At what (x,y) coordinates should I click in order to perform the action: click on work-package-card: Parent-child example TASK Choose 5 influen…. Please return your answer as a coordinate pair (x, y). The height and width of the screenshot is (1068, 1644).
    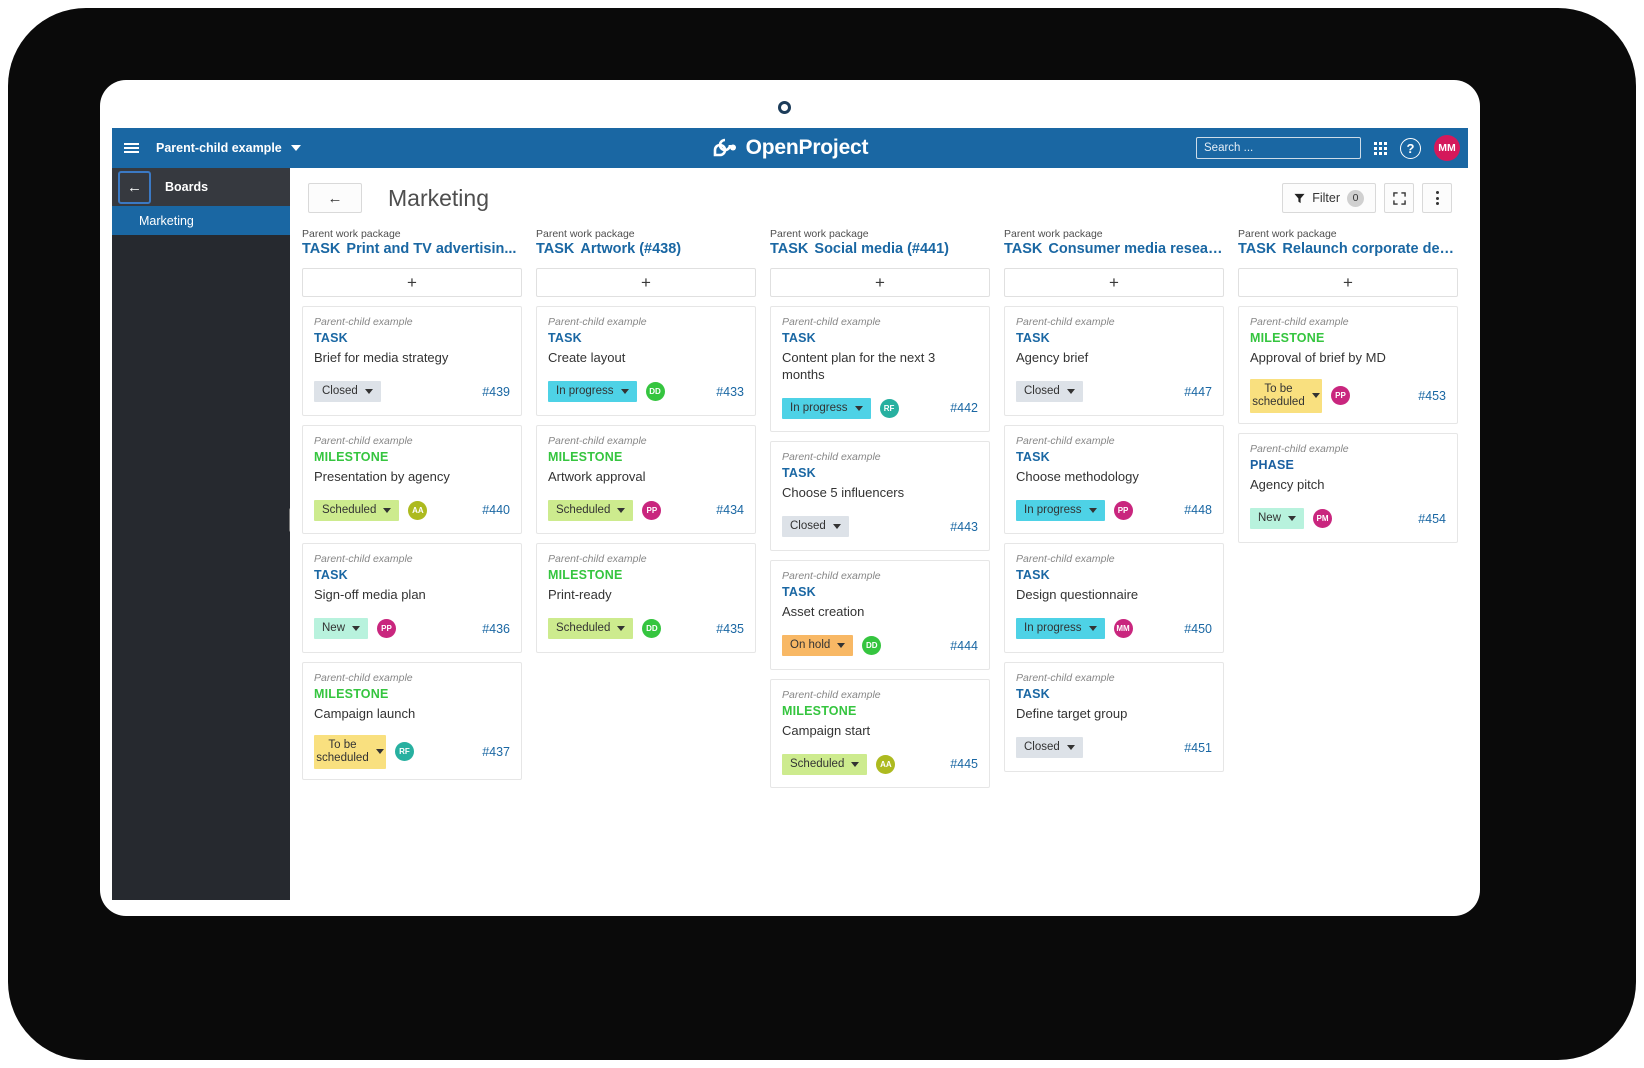
    Looking at the image, I should click on (880, 496).